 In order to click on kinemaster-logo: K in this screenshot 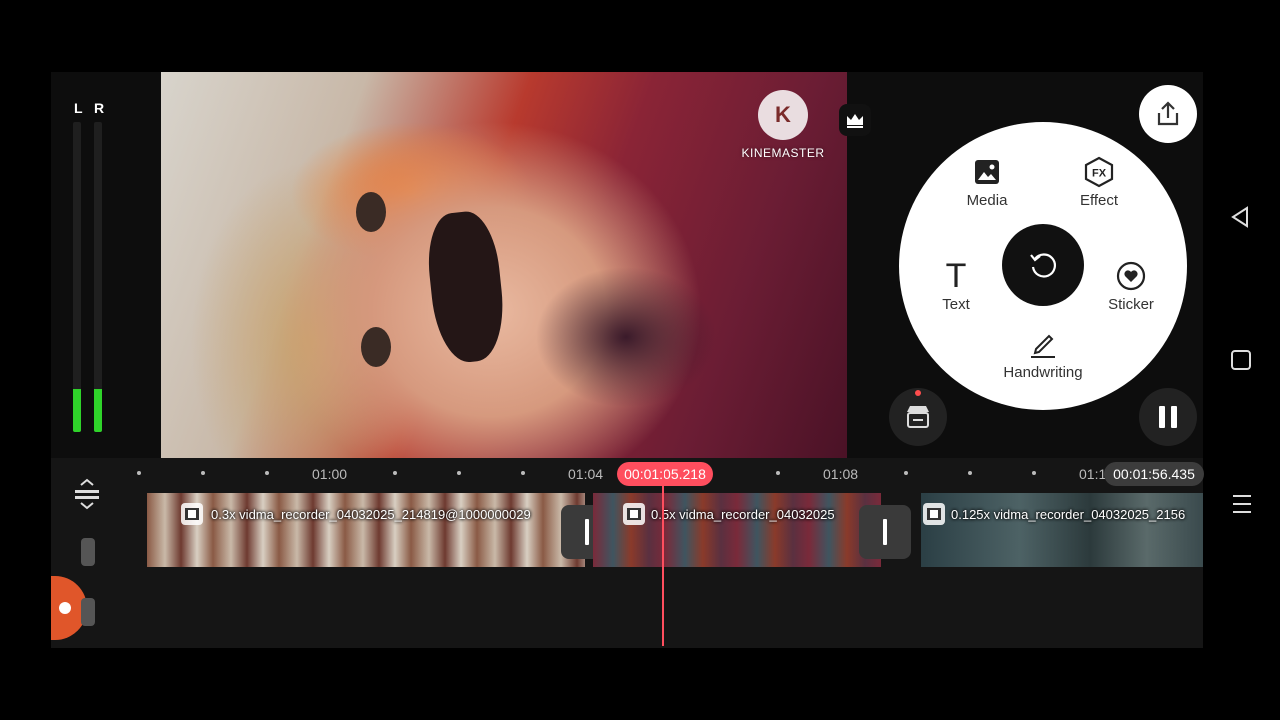, I will do `click(783, 115)`.